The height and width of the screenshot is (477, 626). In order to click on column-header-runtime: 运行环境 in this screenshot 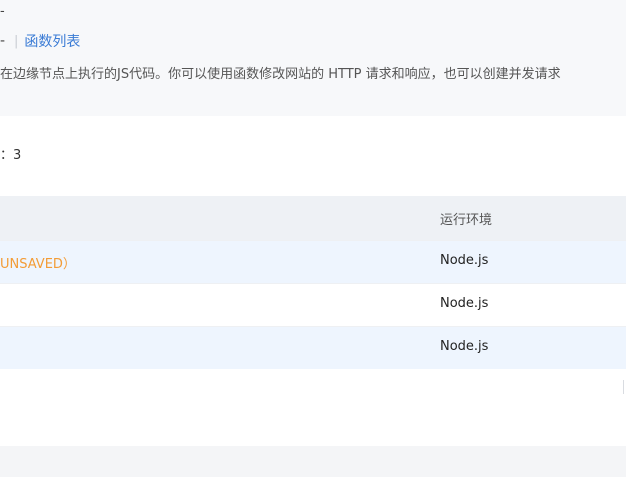, I will do `click(466, 218)`.